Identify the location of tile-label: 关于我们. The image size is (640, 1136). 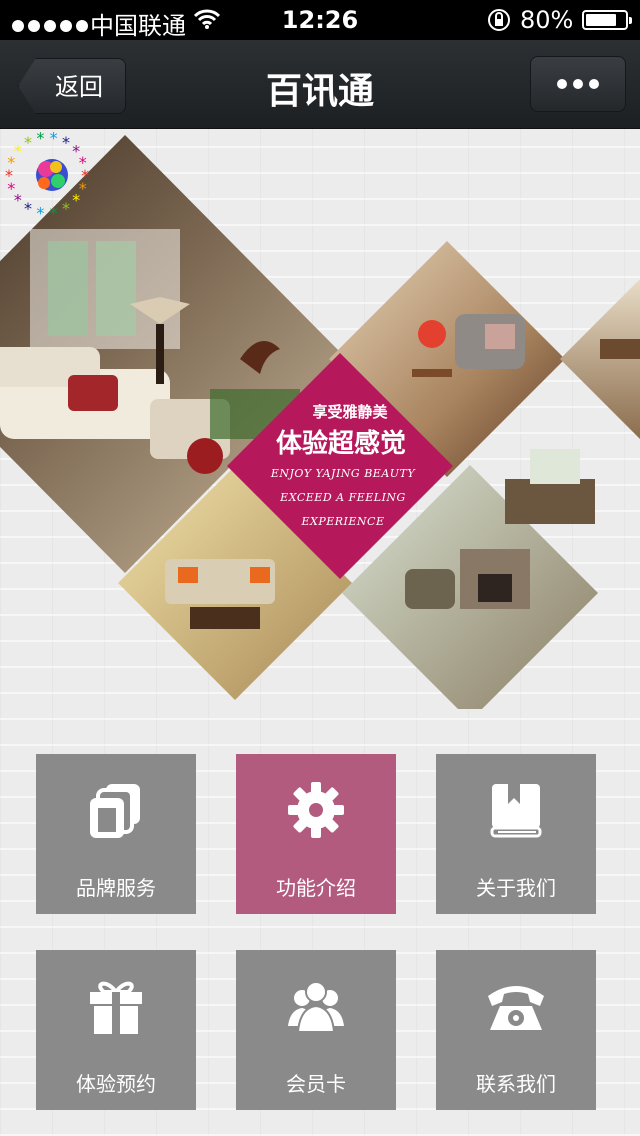
(516, 888).